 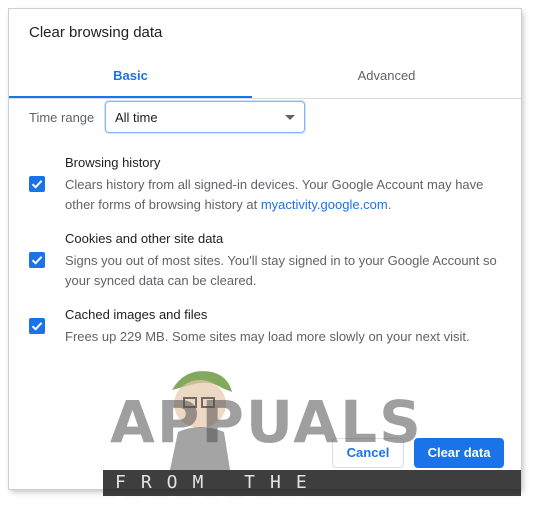 I want to click on clear-data-button: Clear data, so click(x=459, y=453).